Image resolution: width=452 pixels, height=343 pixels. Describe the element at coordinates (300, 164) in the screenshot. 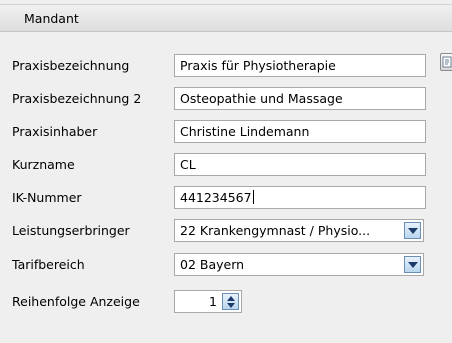

I see `kurzname-input: CL` at that location.